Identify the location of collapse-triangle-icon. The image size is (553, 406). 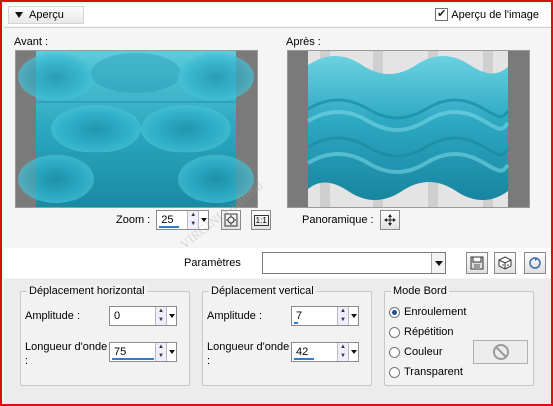
(19, 15).